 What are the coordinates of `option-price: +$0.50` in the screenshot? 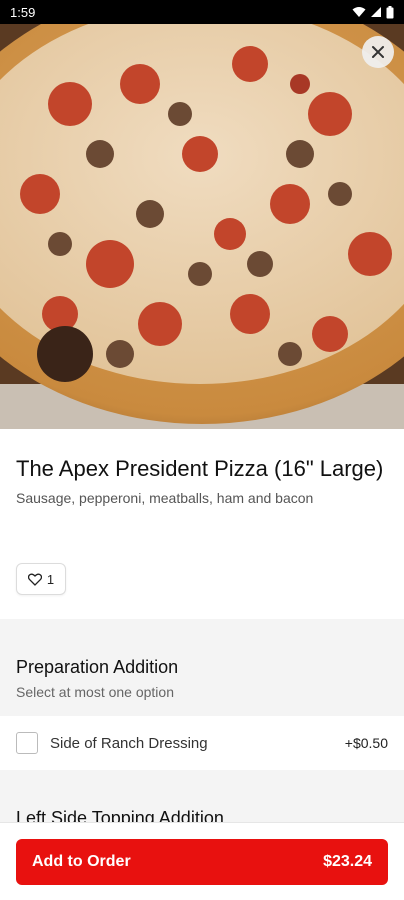 It's located at (366, 743).